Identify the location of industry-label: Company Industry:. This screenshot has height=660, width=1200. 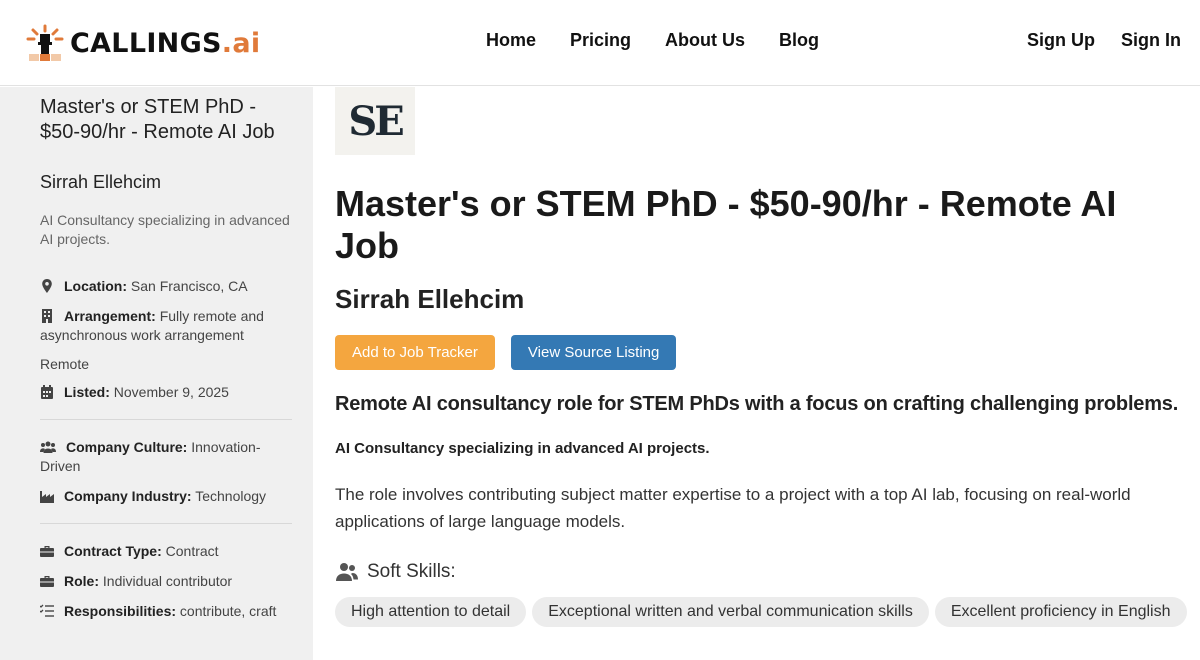
(128, 496).